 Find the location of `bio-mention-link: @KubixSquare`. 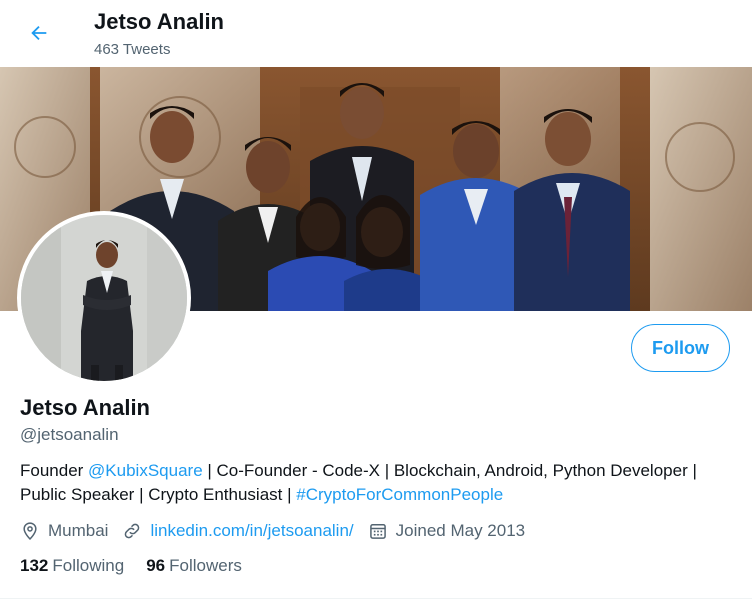

bio-mention-link: @KubixSquare is located at coordinates (145, 470).